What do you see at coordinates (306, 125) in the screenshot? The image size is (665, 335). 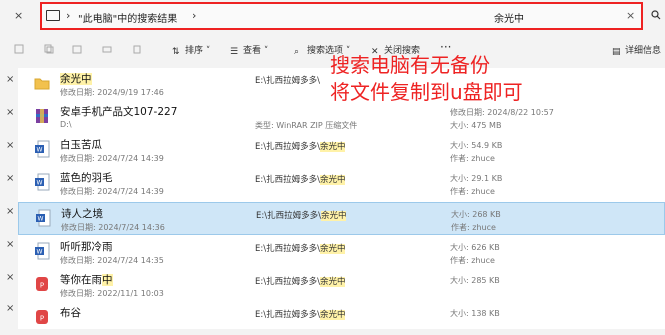 I see `file-type: 类型: WinRAR ZIP 压缩文件` at bounding box center [306, 125].